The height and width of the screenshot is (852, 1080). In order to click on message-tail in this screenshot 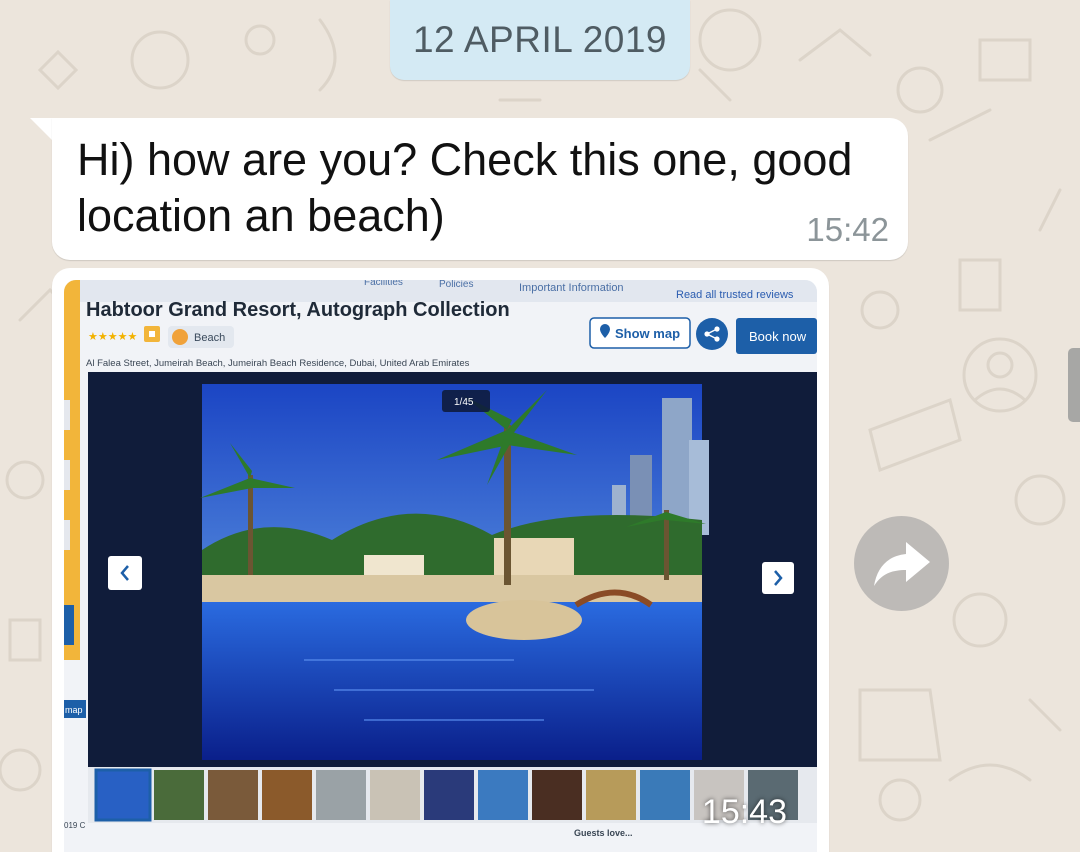, I will do `click(41, 129)`.